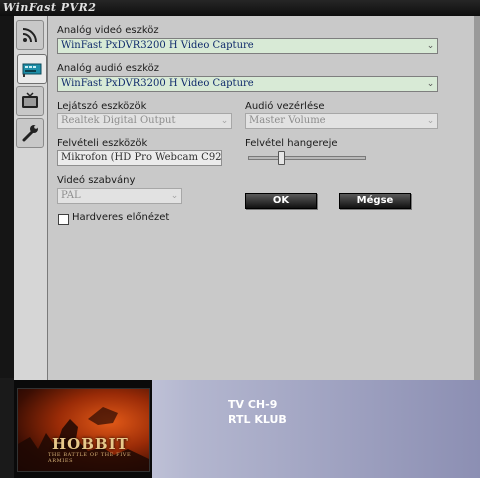 This screenshot has width=480, height=478. I want to click on playback-devices-value: Realtek Digital Output, so click(118, 120).